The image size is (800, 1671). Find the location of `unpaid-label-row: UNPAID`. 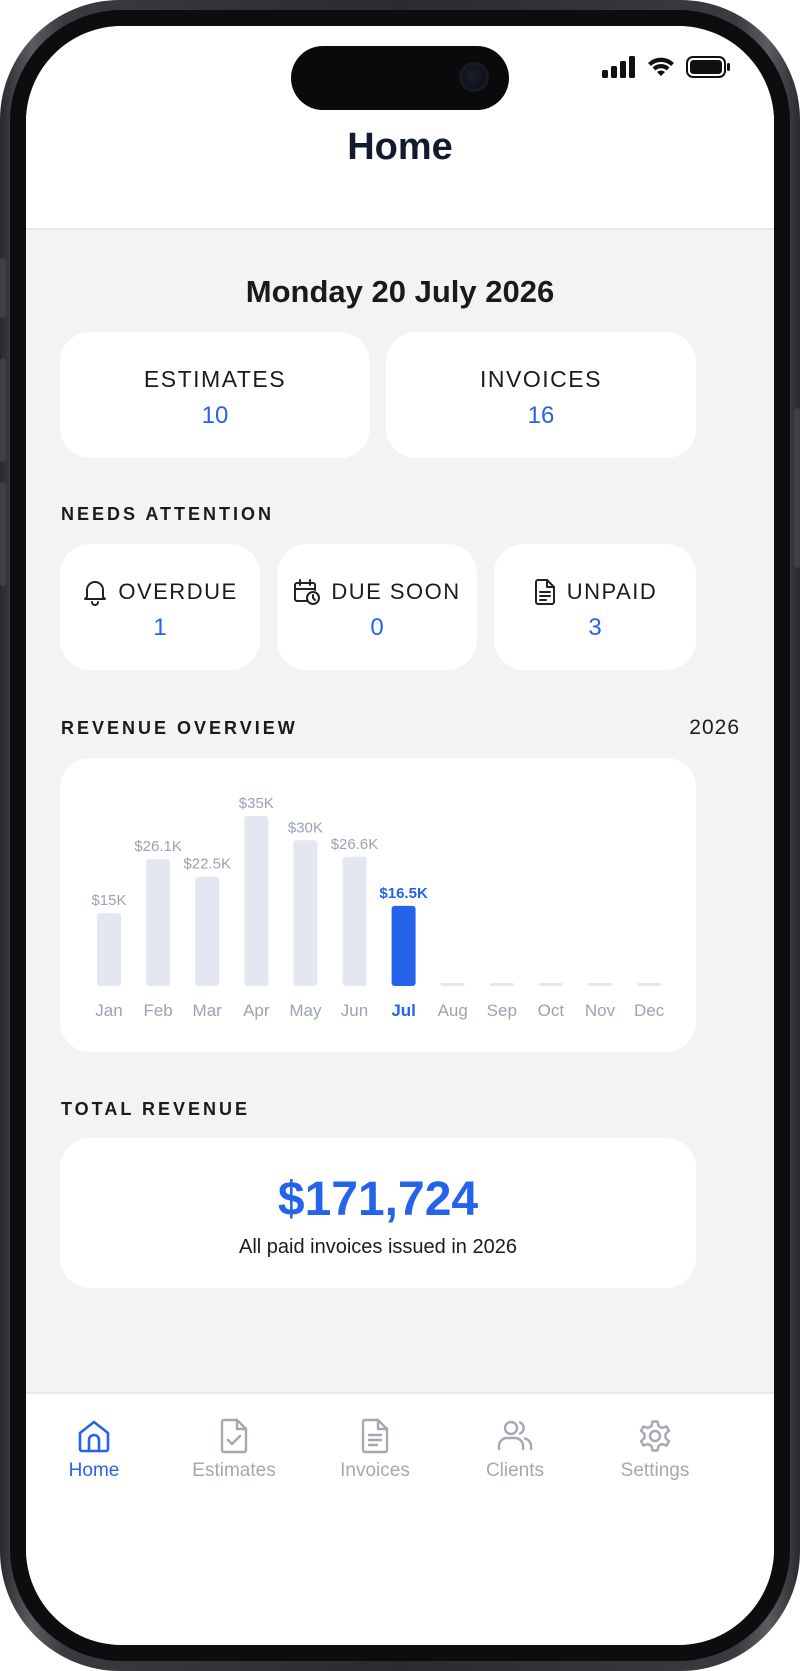

unpaid-label-row: UNPAID is located at coordinates (595, 592).